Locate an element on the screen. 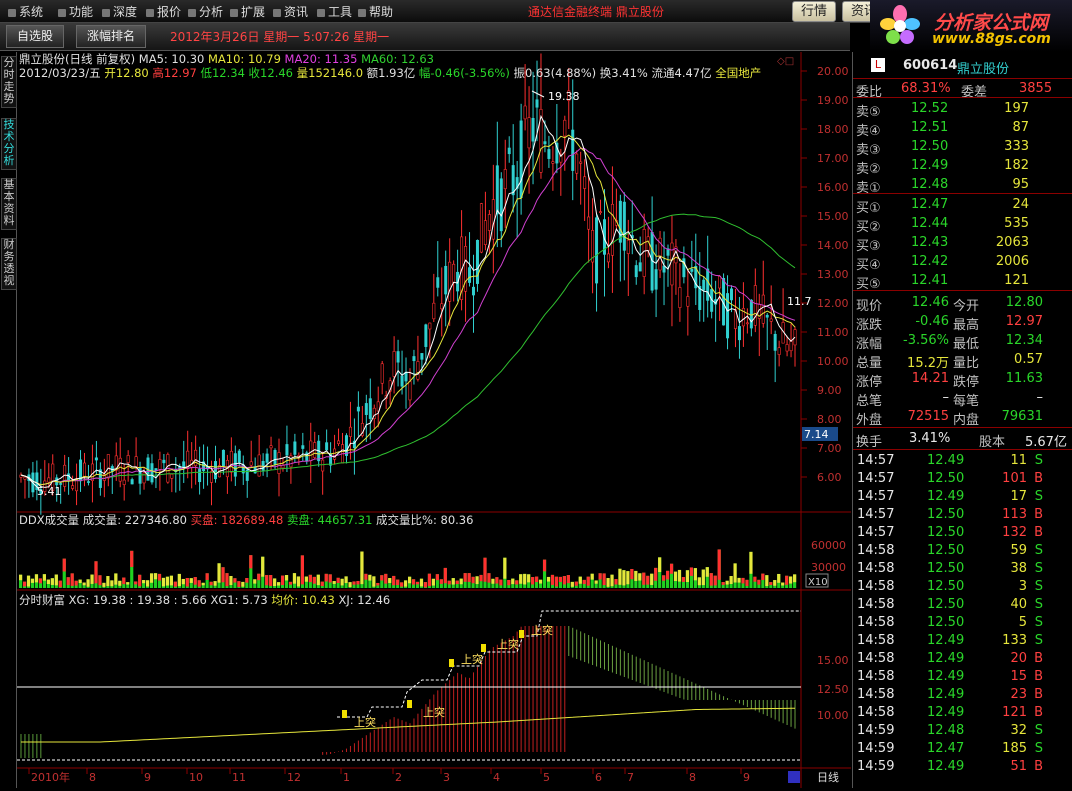 The width and height of the screenshot is (1072, 791). side-tab-financial: 财务透视 is located at coordinates (9, 264).